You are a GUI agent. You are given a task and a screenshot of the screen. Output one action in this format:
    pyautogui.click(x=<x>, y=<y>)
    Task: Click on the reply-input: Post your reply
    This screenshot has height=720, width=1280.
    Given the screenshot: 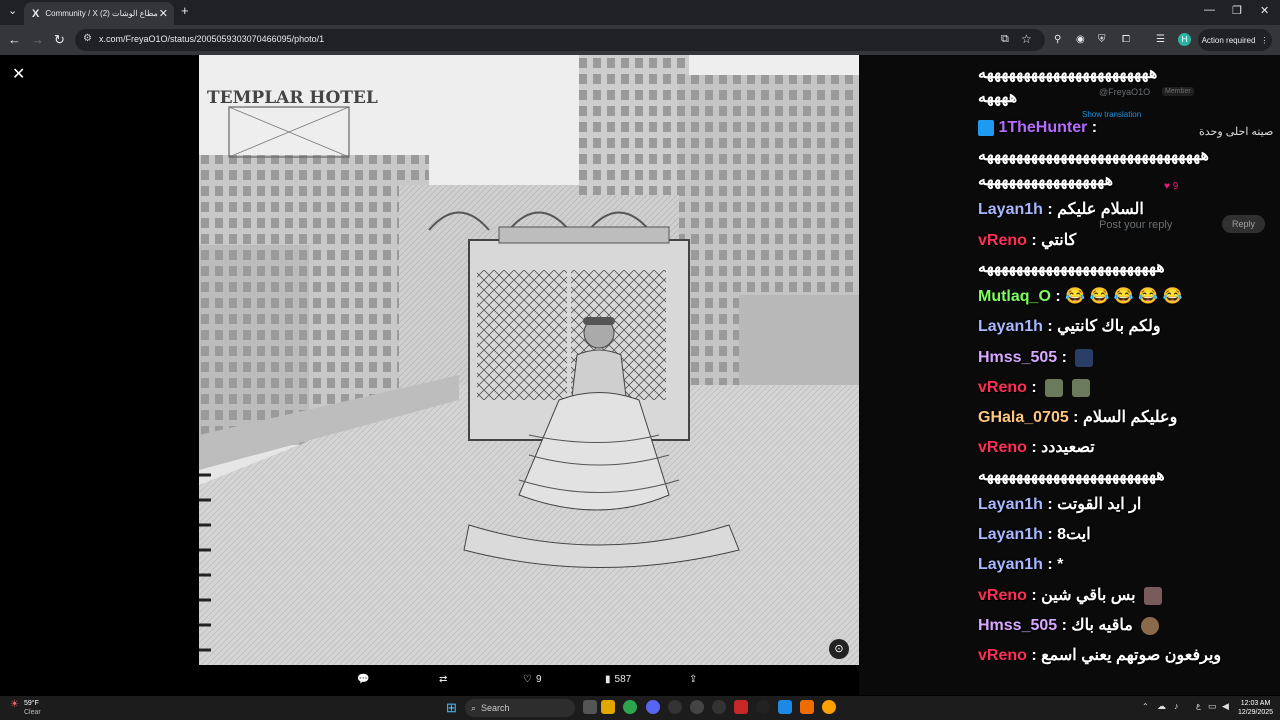 What is the action you would take?
    pyautogui.click(x=1135, y=225)
    